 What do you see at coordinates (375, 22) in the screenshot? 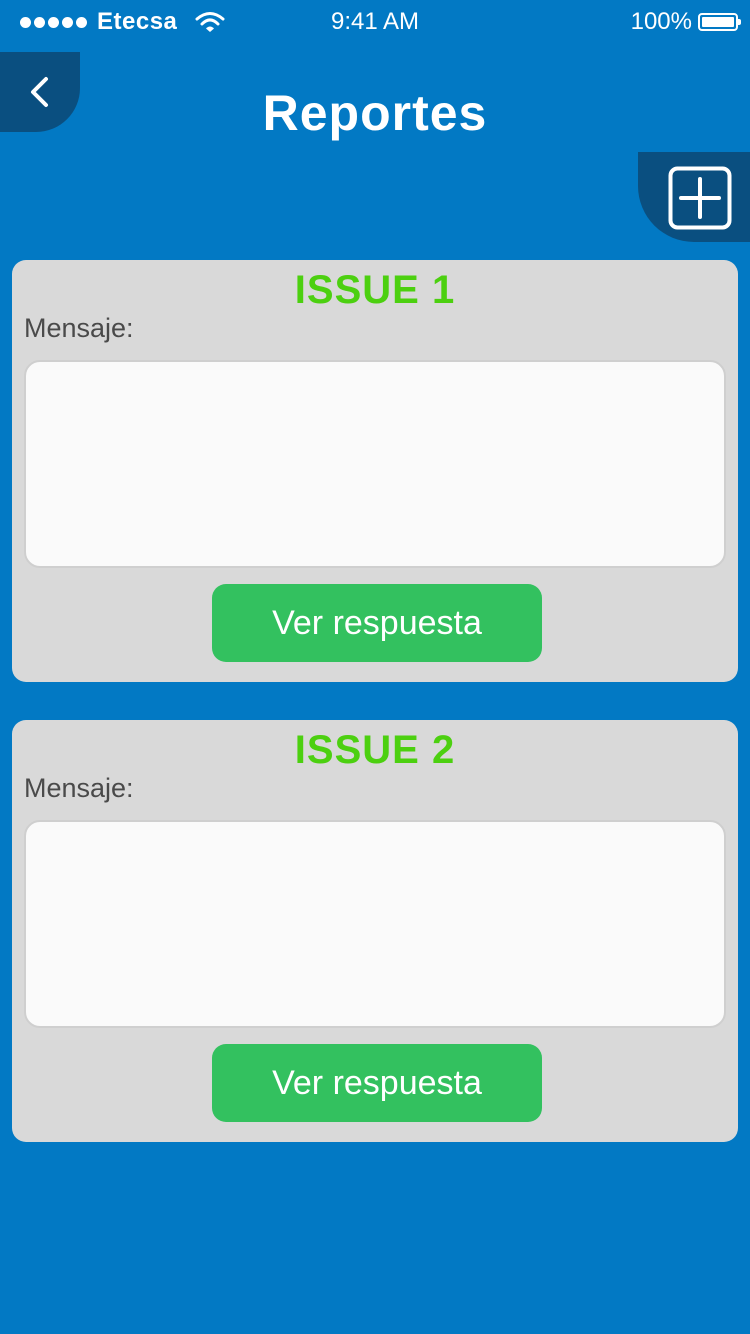
I see `status-bar: Etecsa 9:41 AM 100%` at bounding box center [375, 22].